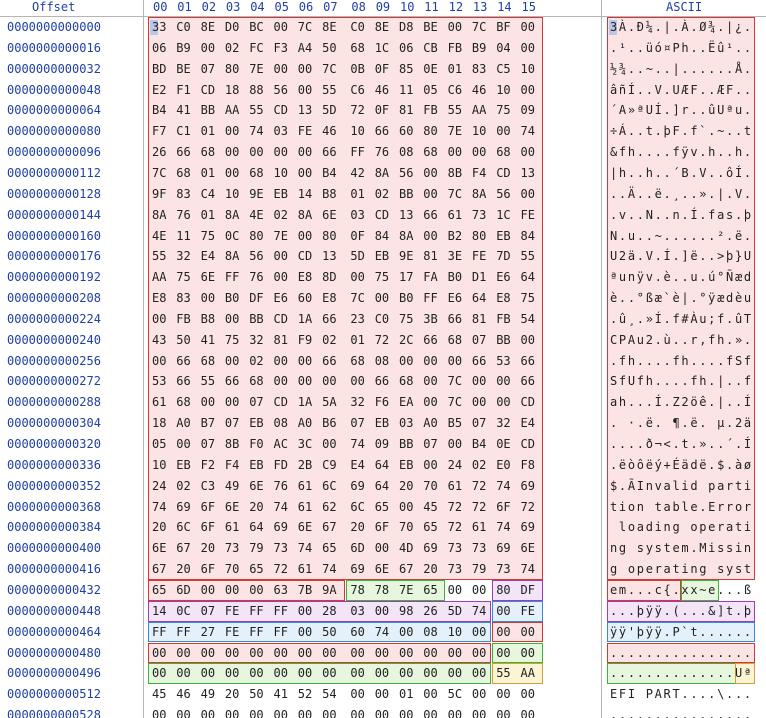  Describe the element at coordinates (183, 298) in the screenshot. I see `hex-byte: 83` at that location.